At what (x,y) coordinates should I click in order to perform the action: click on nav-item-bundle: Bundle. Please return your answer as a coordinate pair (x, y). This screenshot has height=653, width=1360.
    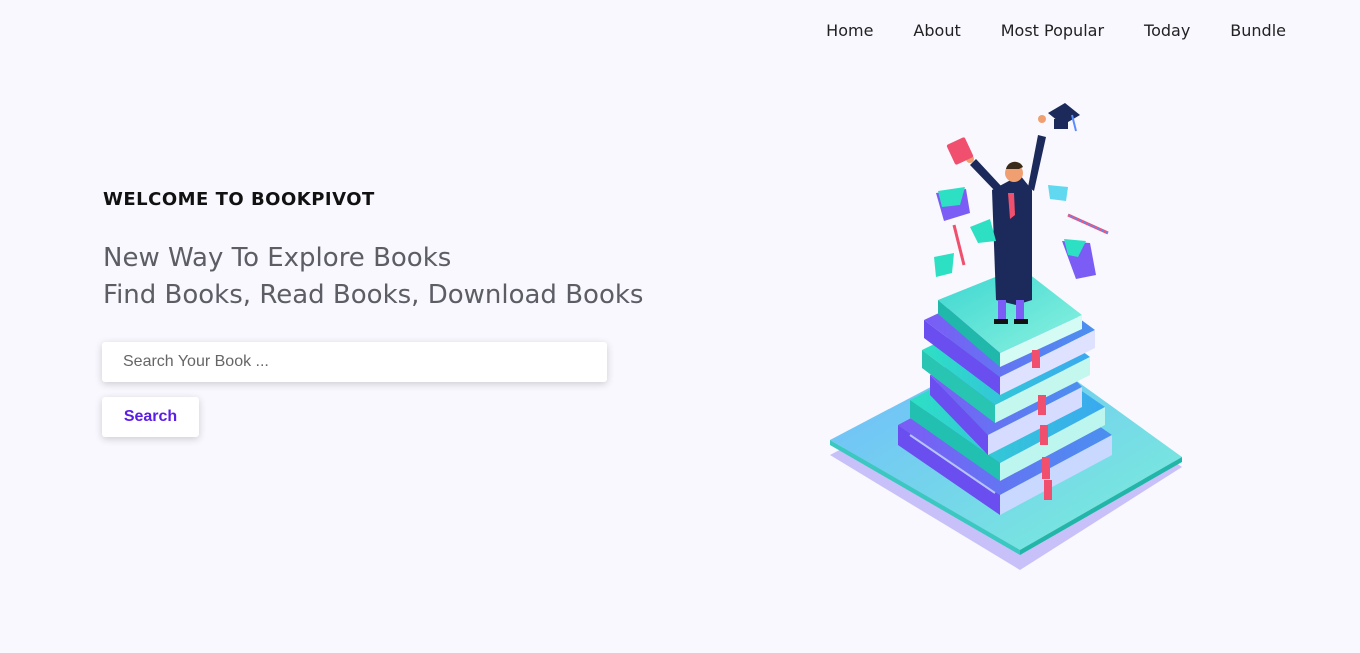
    Looking at the image, I should click on (1248, 31).